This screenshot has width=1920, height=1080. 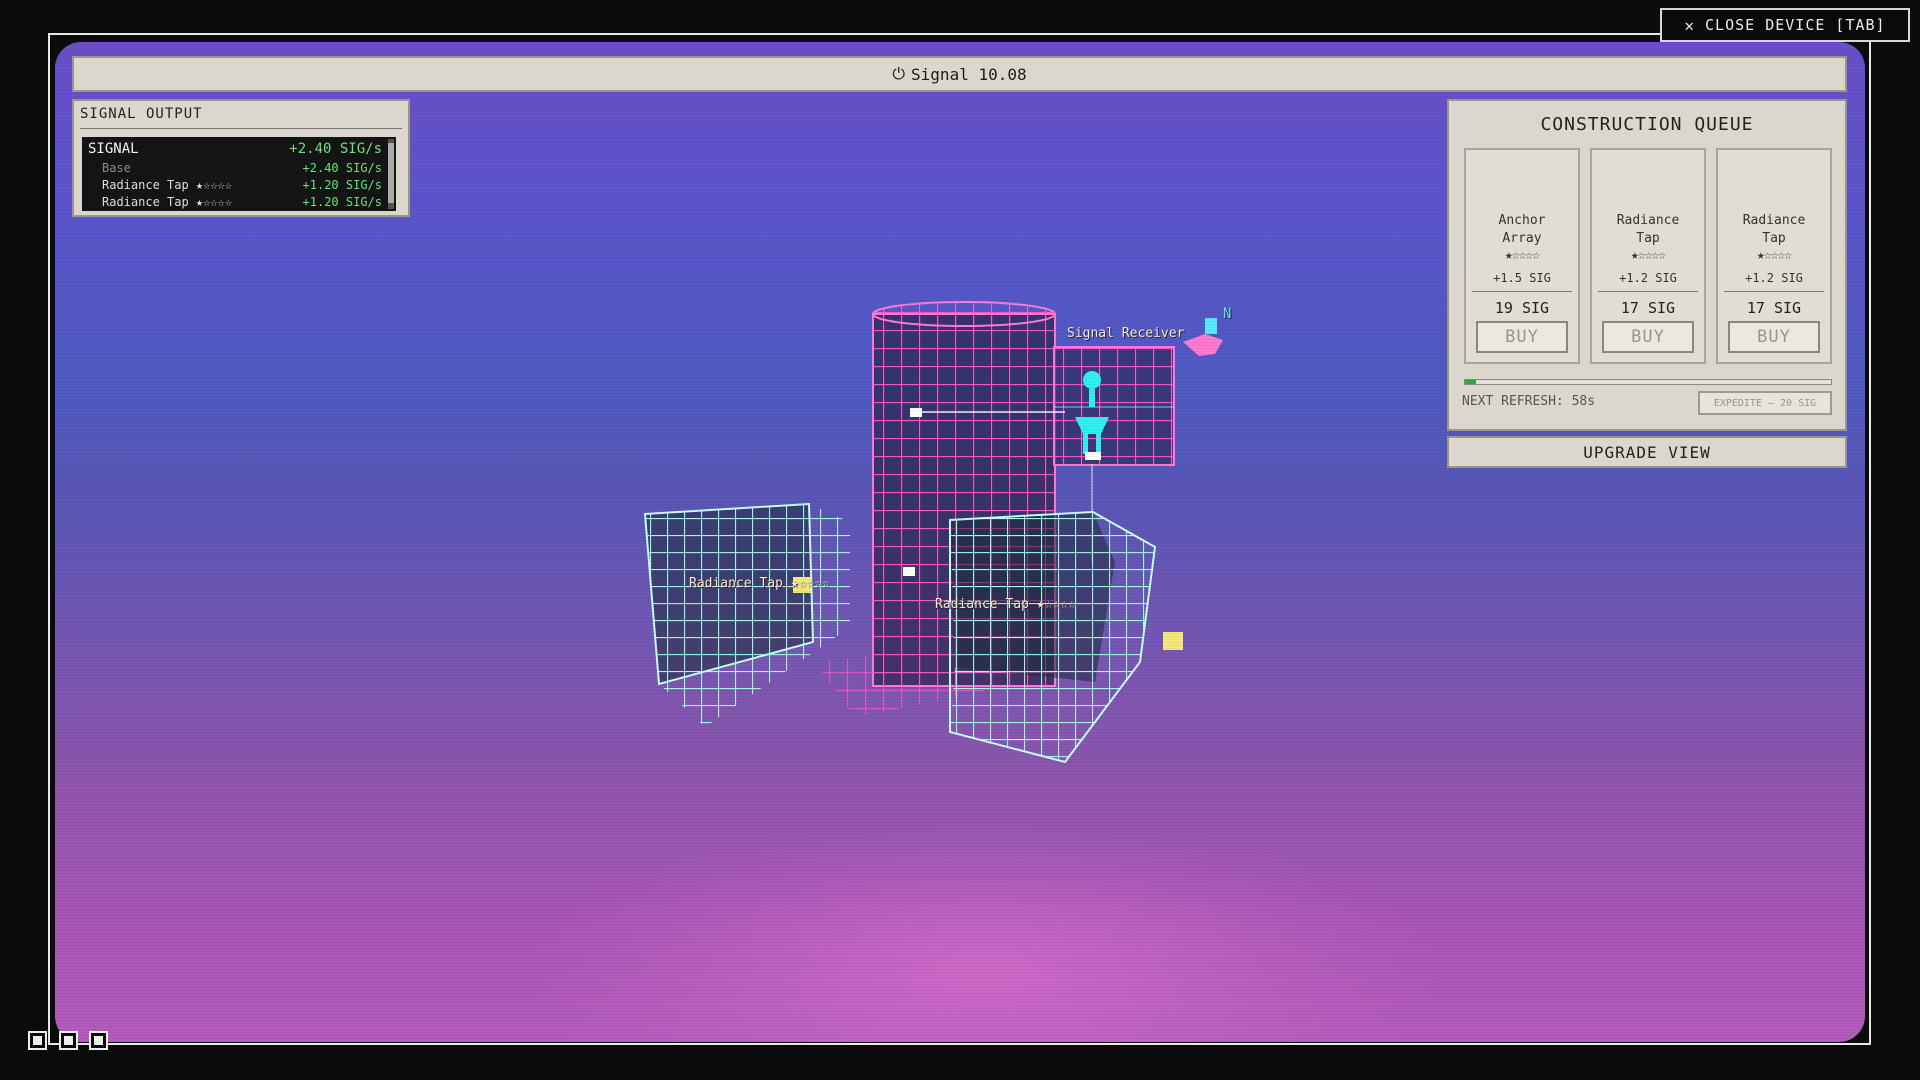 What do you see at coordinates (1522, 308) in the screenshot?
I see `card-cost: 19 SIG` at bounding box center [1522, 308].